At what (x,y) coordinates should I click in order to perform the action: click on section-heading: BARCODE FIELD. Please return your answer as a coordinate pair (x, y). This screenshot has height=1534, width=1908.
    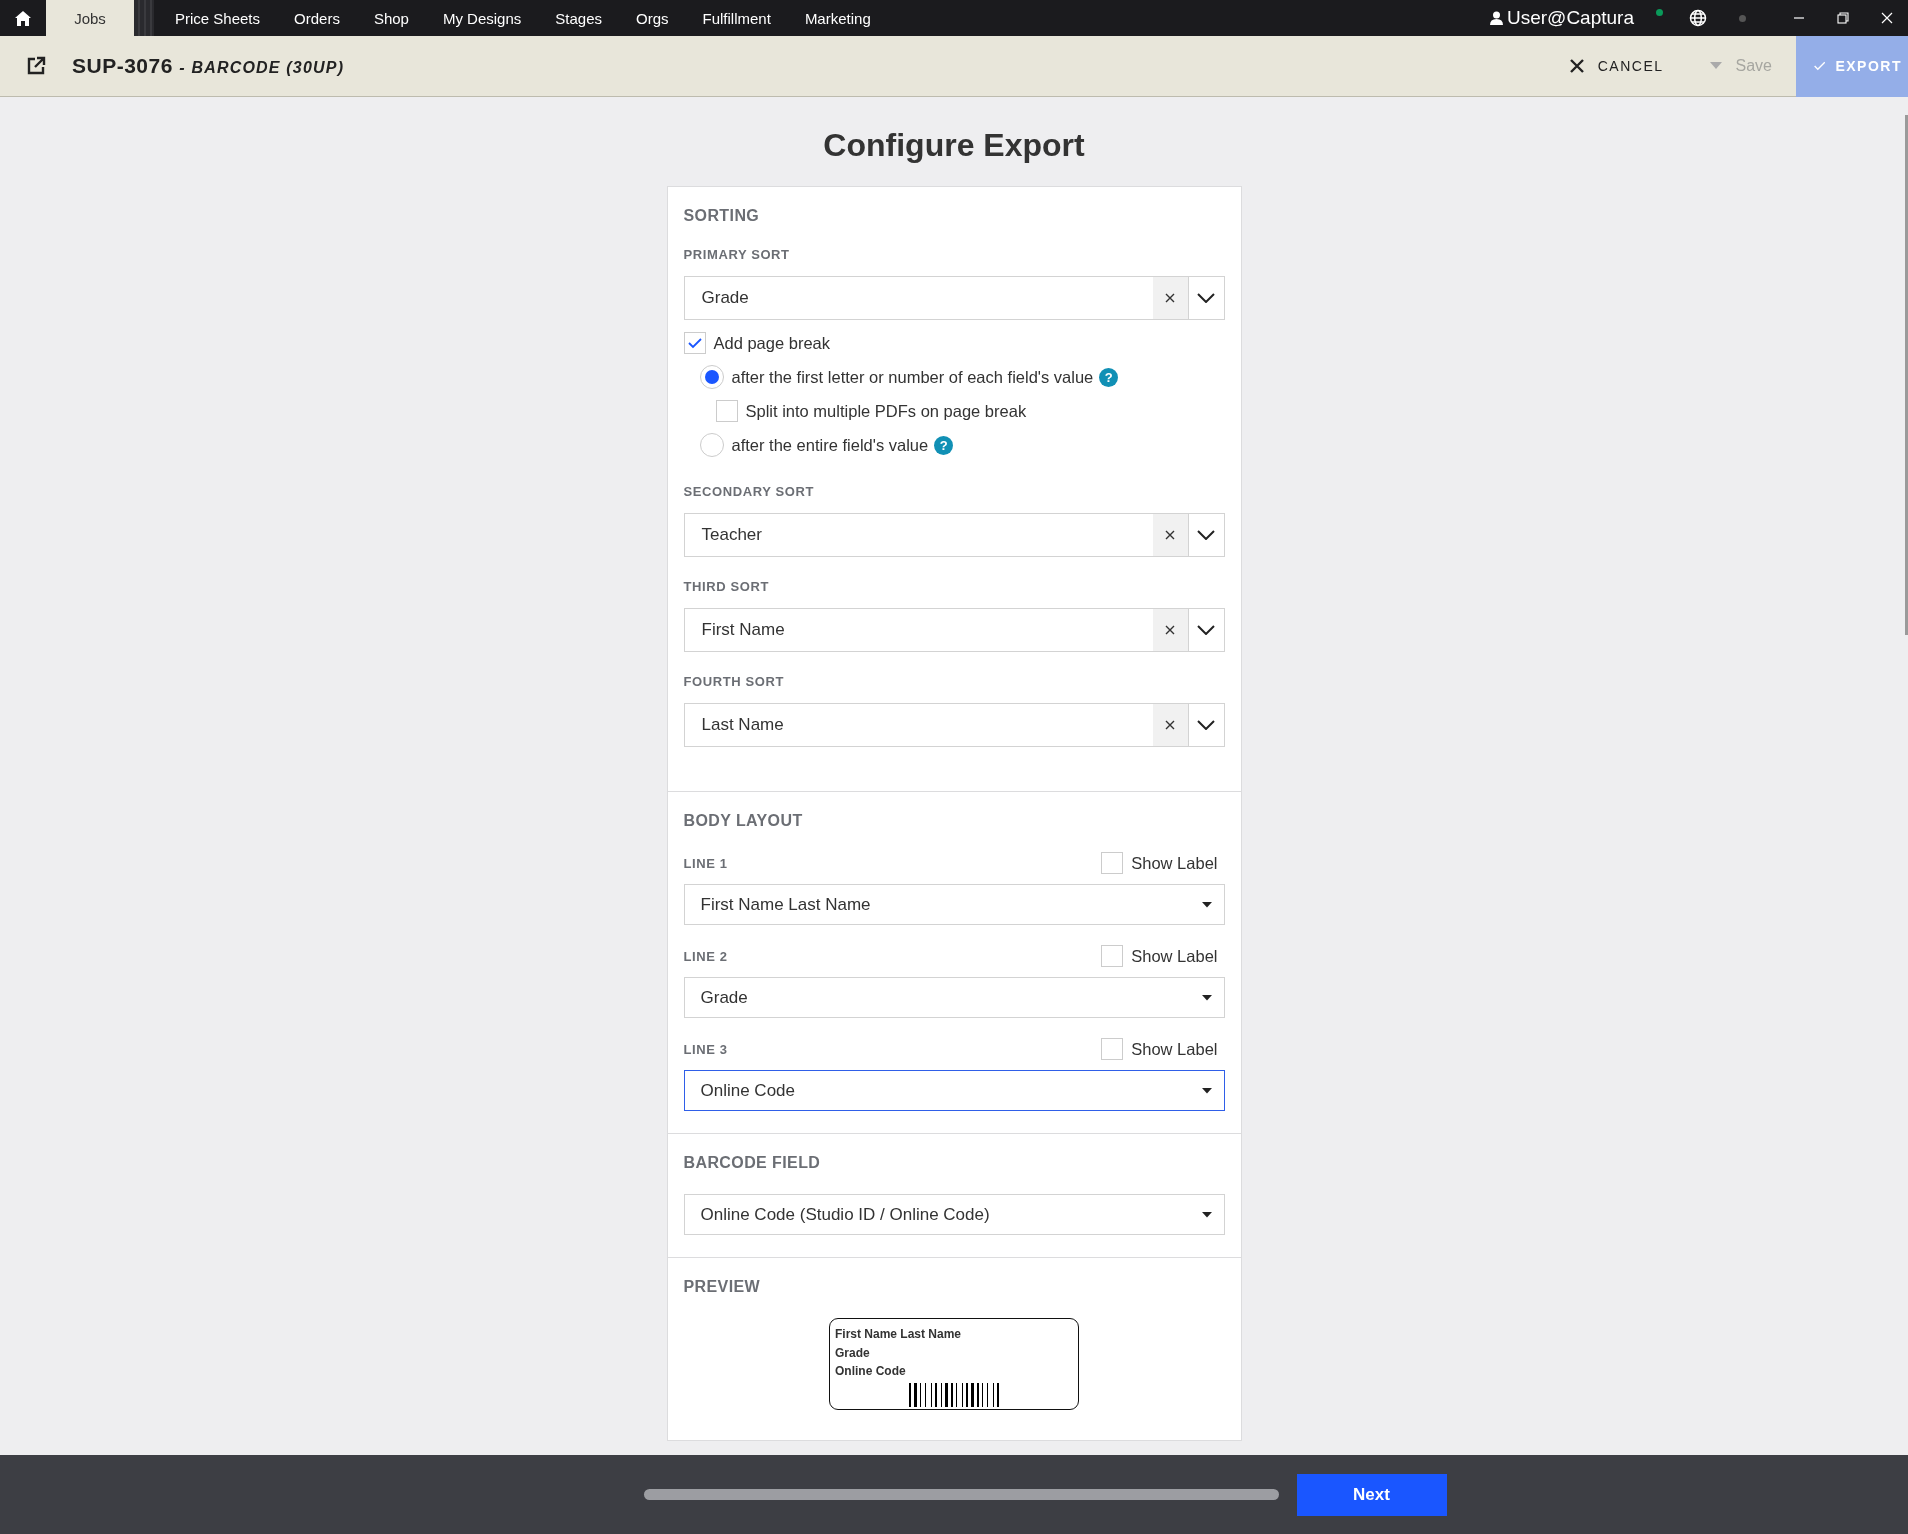
    Looking at the image, I should click on (752, 1163).